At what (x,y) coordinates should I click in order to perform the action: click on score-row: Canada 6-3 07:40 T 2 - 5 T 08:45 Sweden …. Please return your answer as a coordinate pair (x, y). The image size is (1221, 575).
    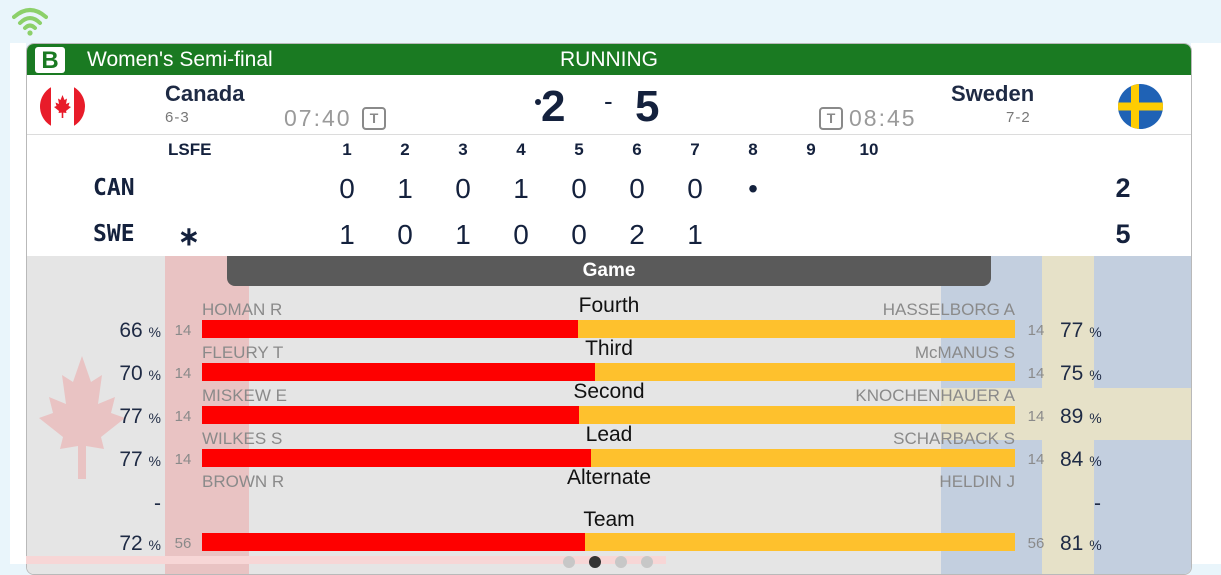
    Looking at the image, I should click on (609, 105).